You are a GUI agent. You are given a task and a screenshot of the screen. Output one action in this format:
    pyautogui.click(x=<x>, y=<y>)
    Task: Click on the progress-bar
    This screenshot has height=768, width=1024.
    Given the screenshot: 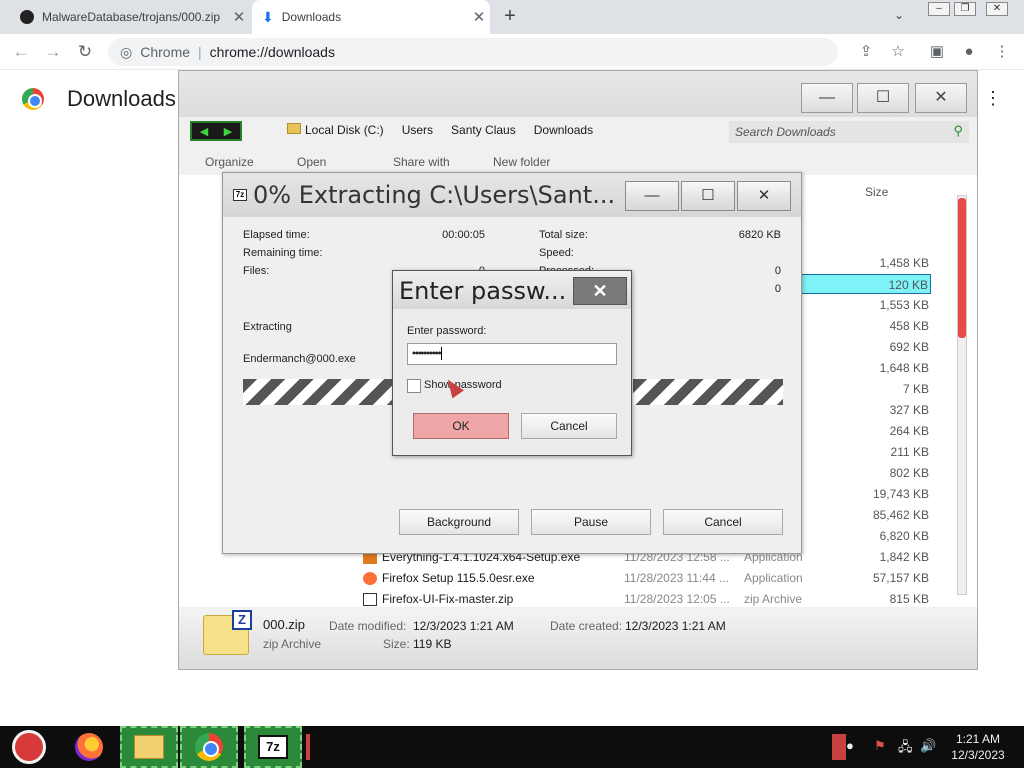 What is the action you would take?
    pyautogui.click(x=318, y=392)
    